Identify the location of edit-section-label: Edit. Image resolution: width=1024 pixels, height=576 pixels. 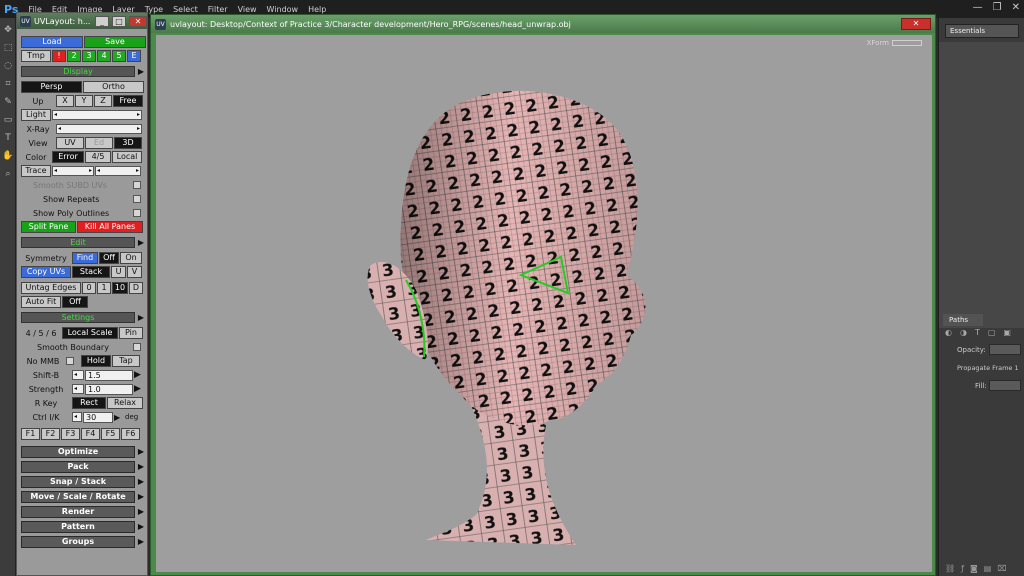
(78, 242).